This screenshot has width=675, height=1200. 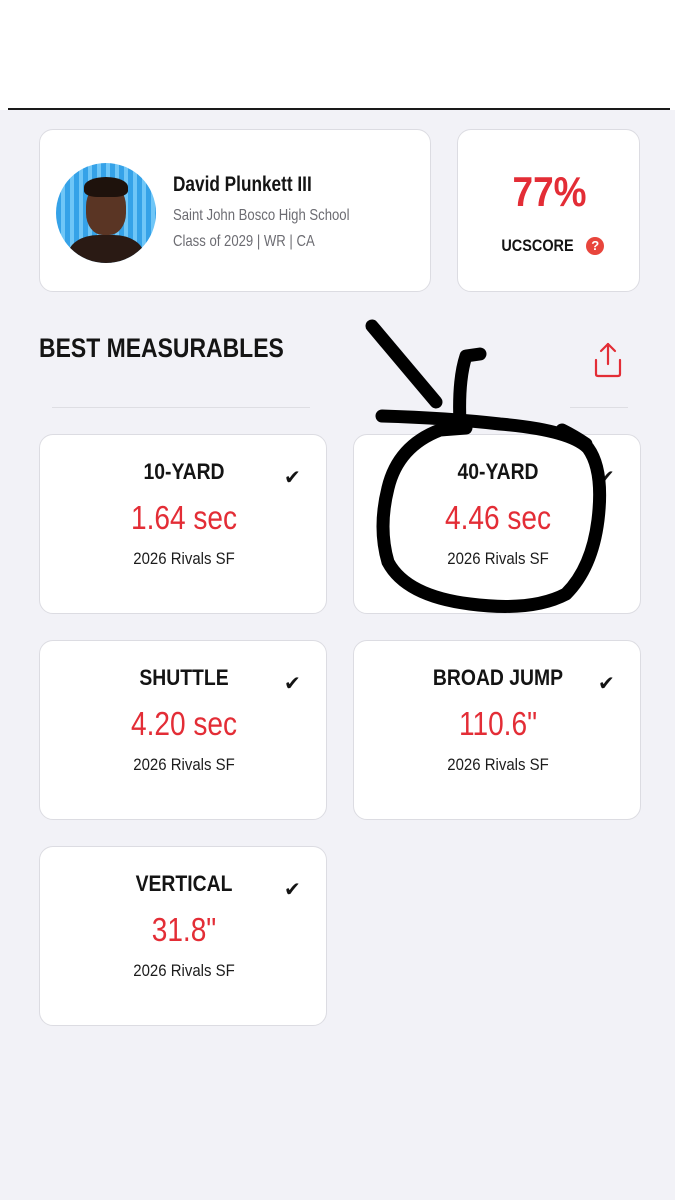 What do you see at coordinates (470, 389) in the screenshot?
I see `annotation-arrow-head` at bounding box center [470, 389].